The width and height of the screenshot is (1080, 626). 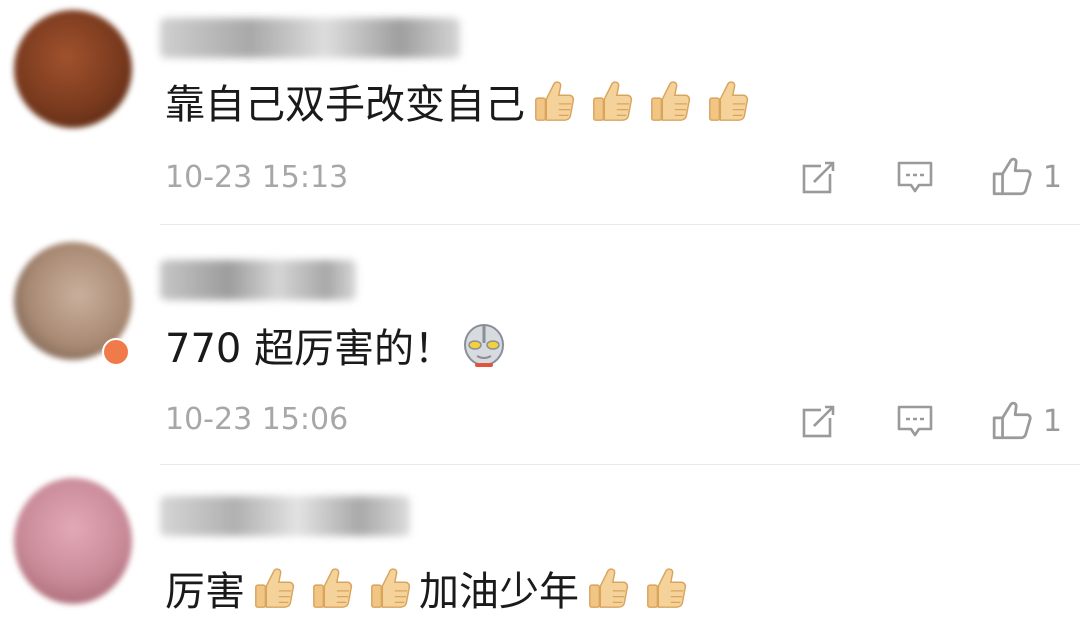 I want to click on comment-text-part: 770 超厉害的！, so click(x=310, y=349).